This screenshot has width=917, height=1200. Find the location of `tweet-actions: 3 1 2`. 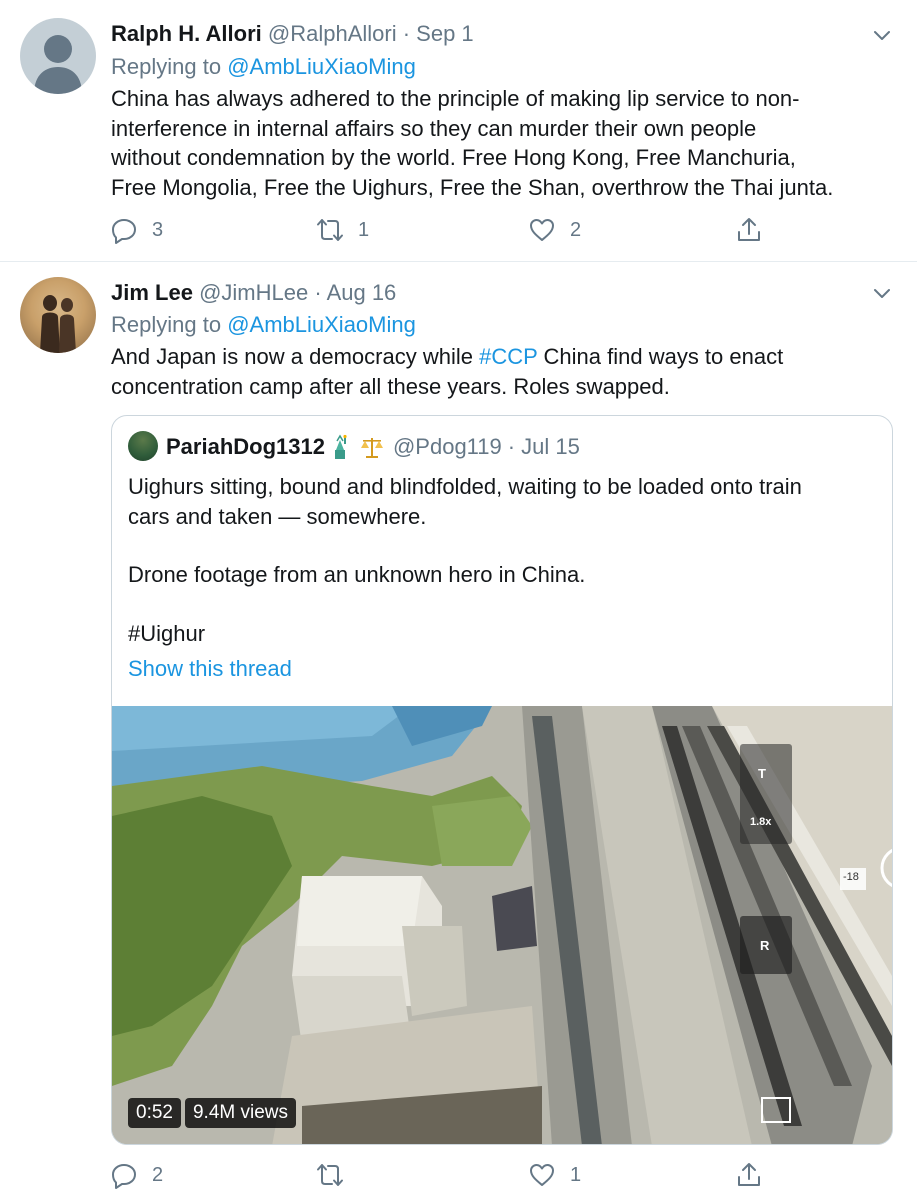

tweet-actions: 3 1 2 is located at coordinates (440, 230).